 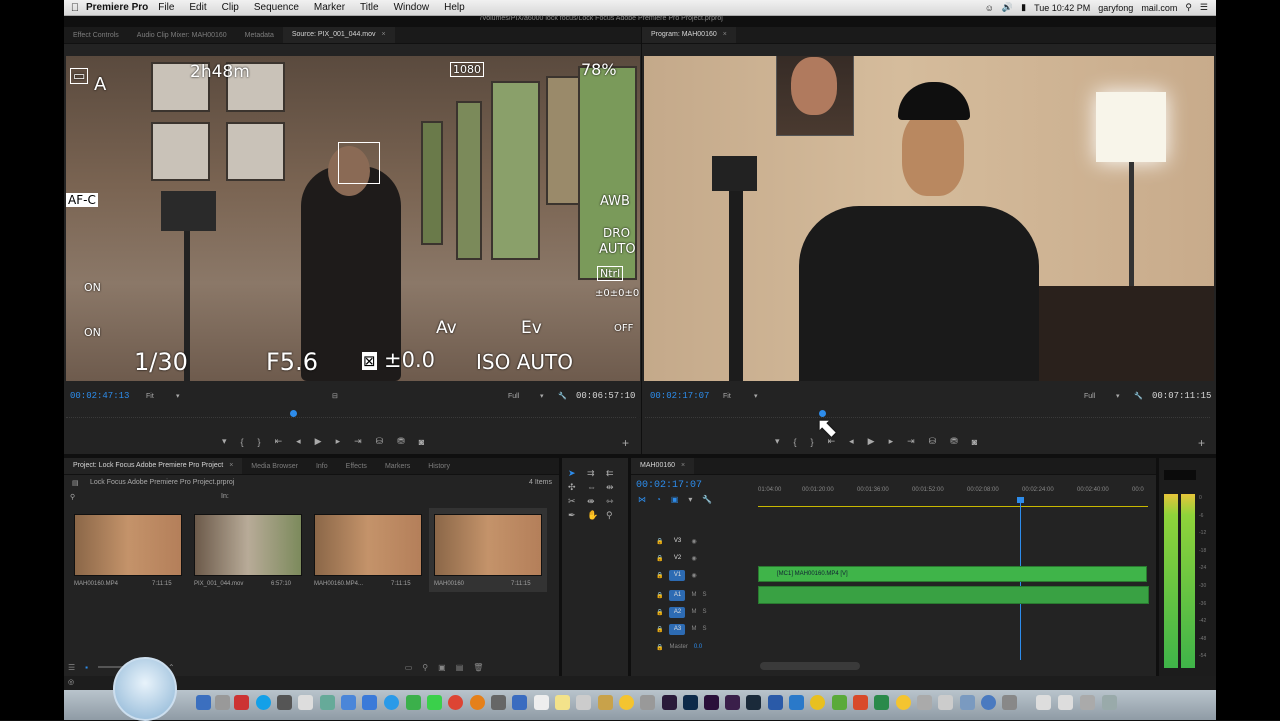 What do you see at coordinates (1204, 7) in the screenshot?
I see `notification-icon: ☰` at bounding box center [1204, 7].